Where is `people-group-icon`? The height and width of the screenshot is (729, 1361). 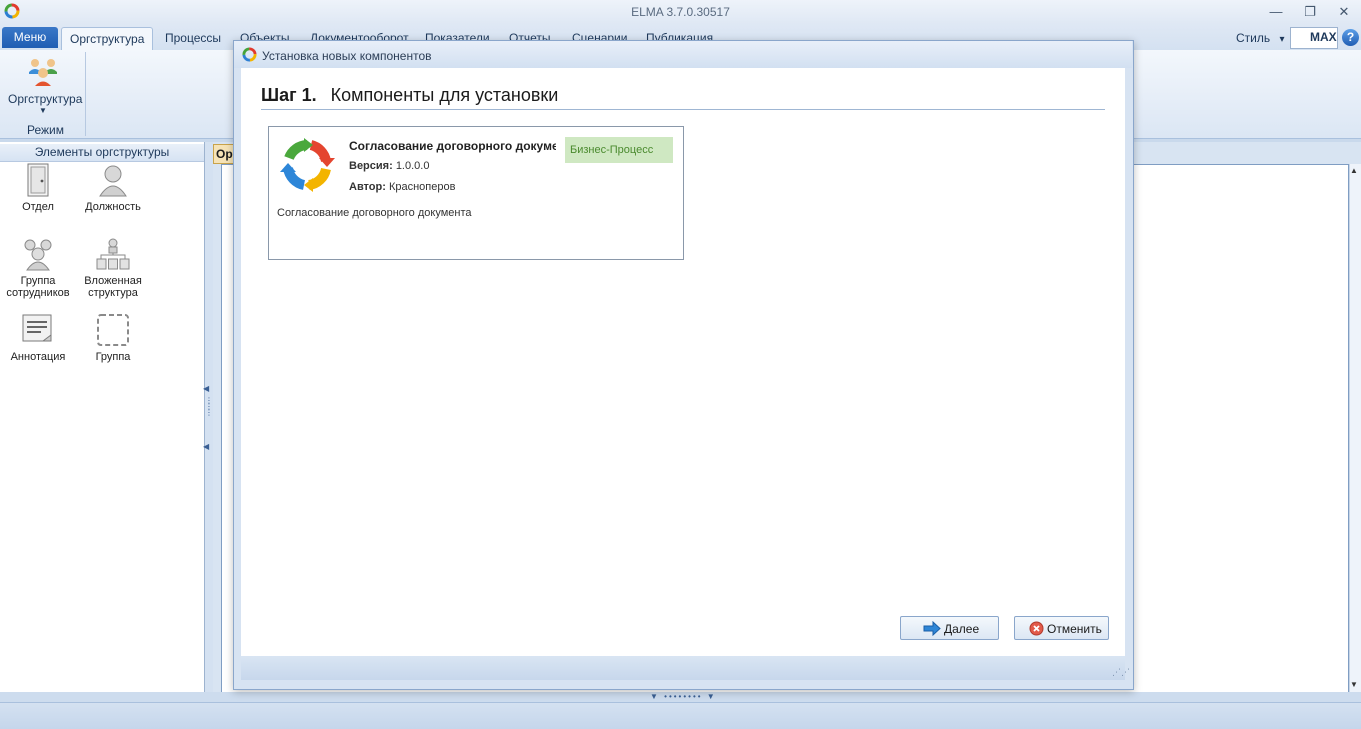
people-group-icon is located at coordinates (43, 72).